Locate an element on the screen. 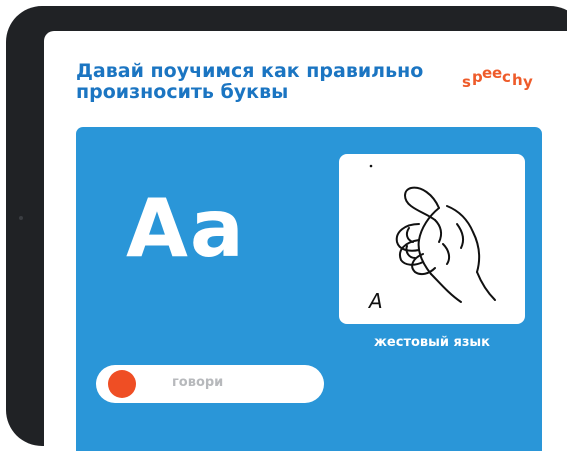  speak-button-label: говори is located at coordinates (198, 382).